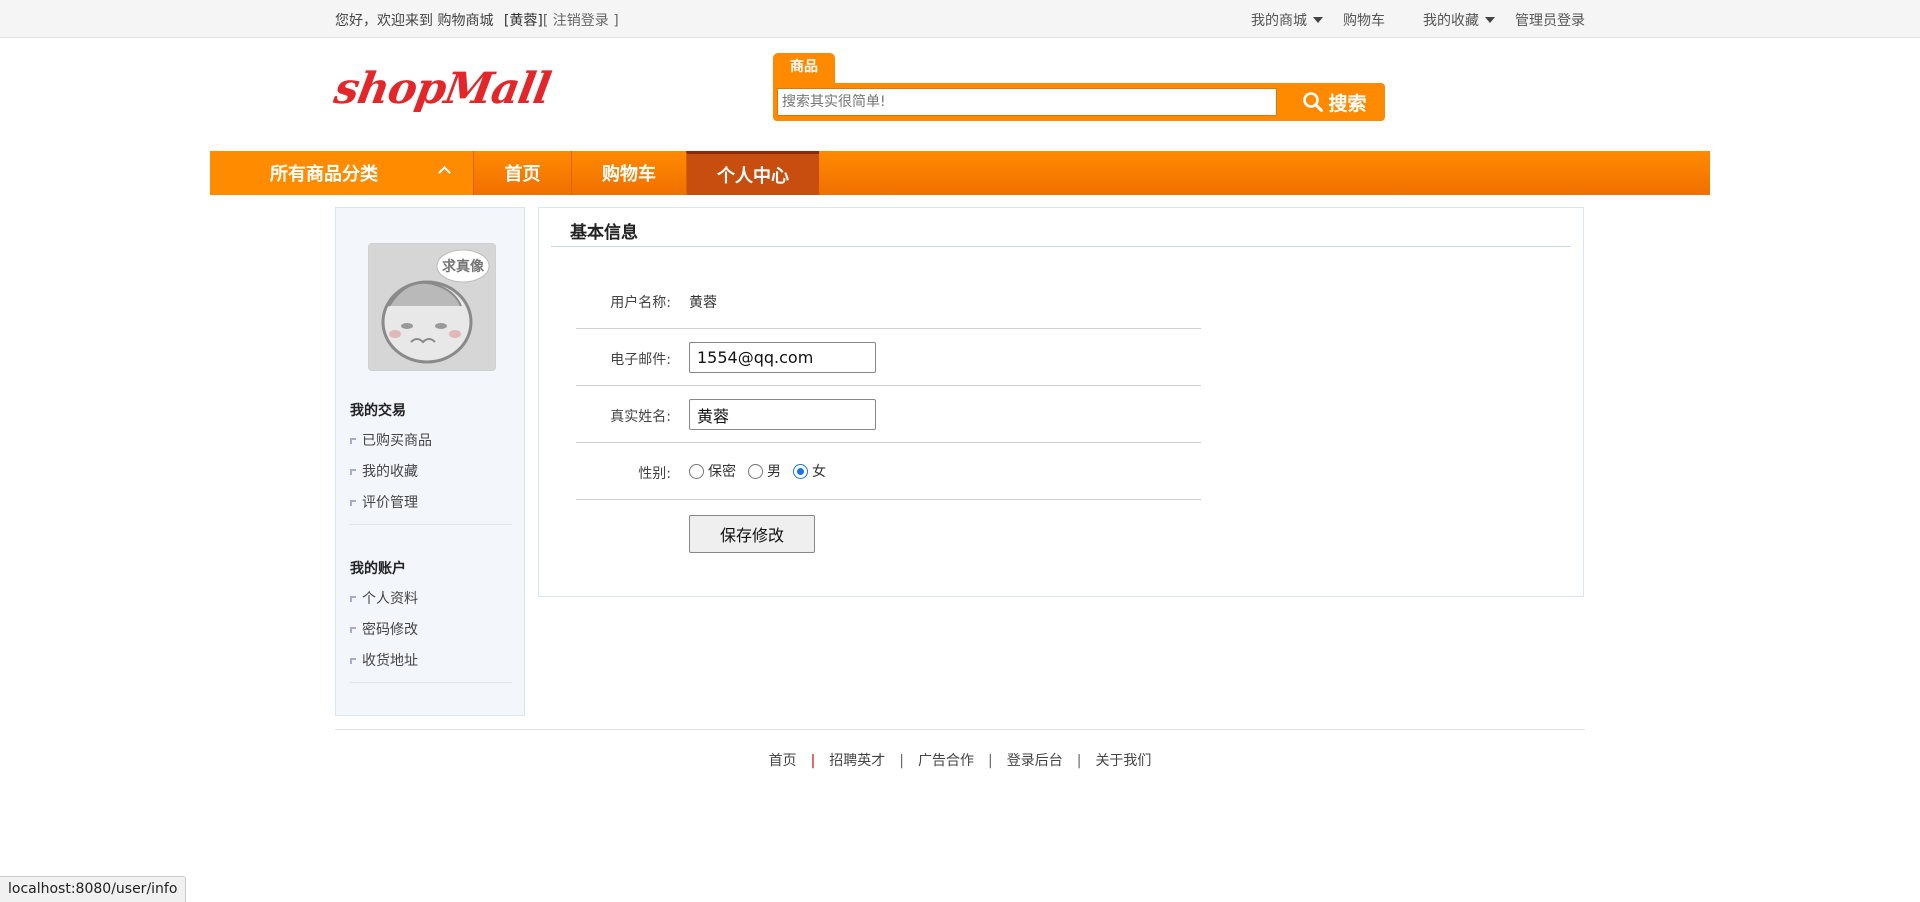  Describe the element at coordinates (431, 508) in the screenshot. I see `sidebar-link-reviews: 评价管理` at that location.